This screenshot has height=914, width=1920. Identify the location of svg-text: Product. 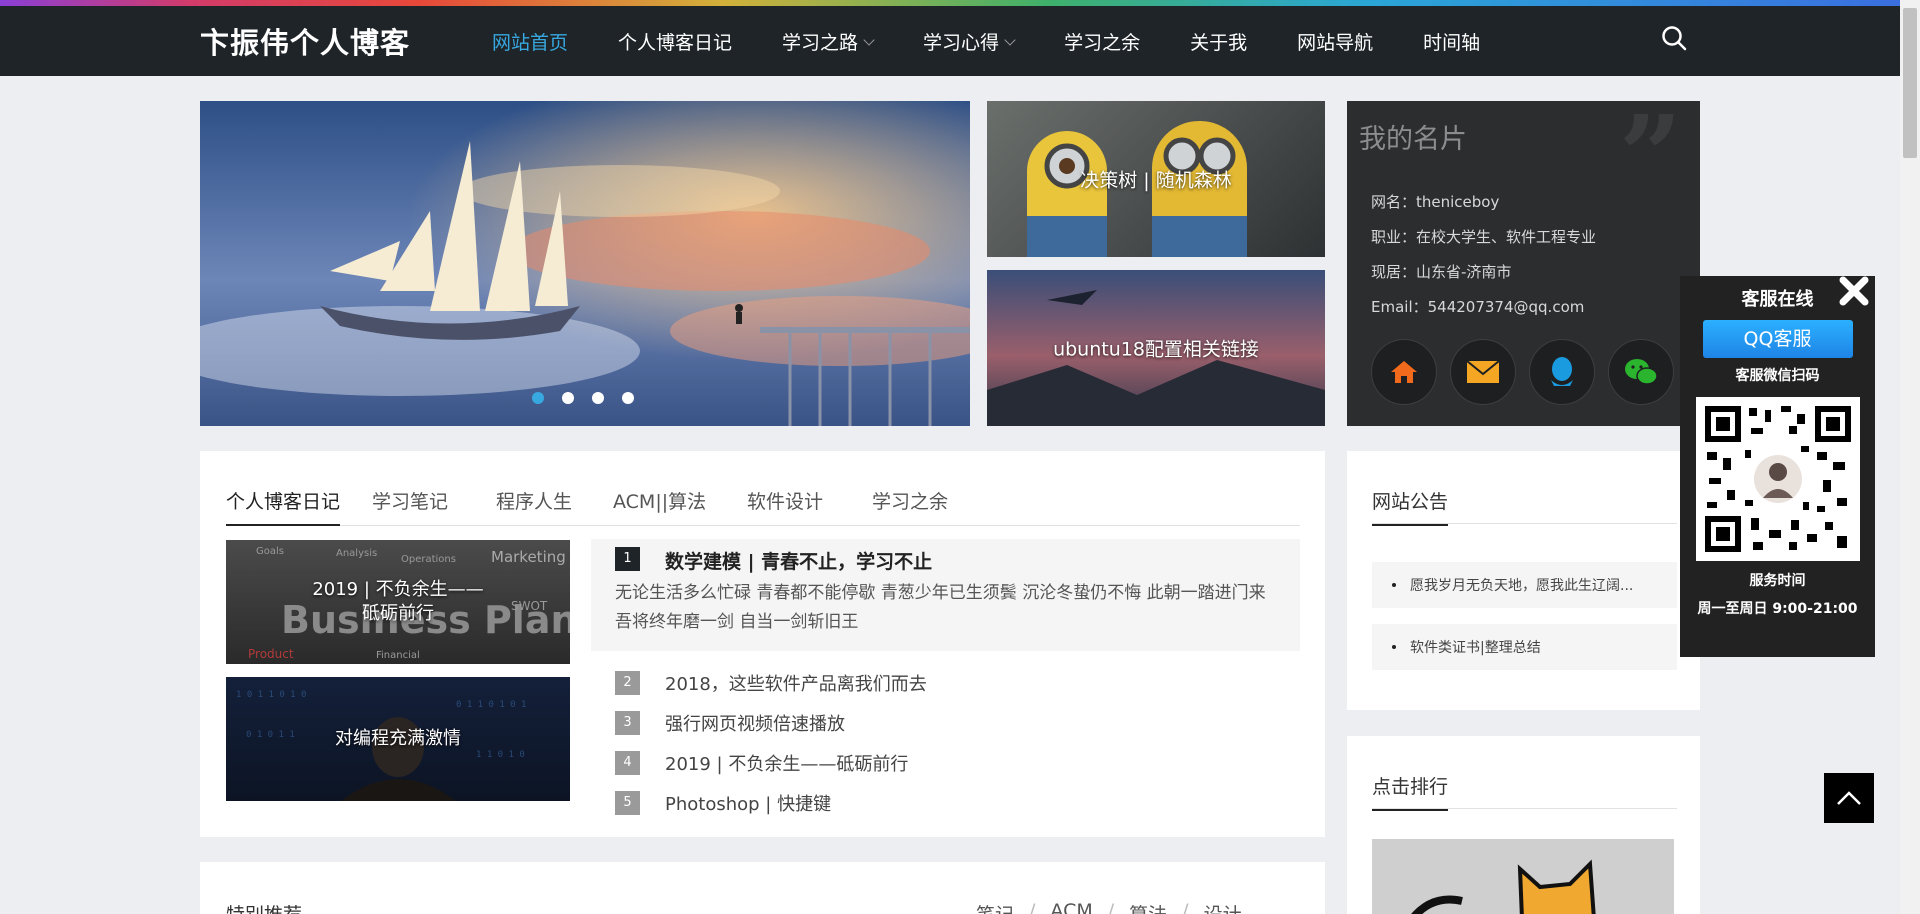
(271, 654).